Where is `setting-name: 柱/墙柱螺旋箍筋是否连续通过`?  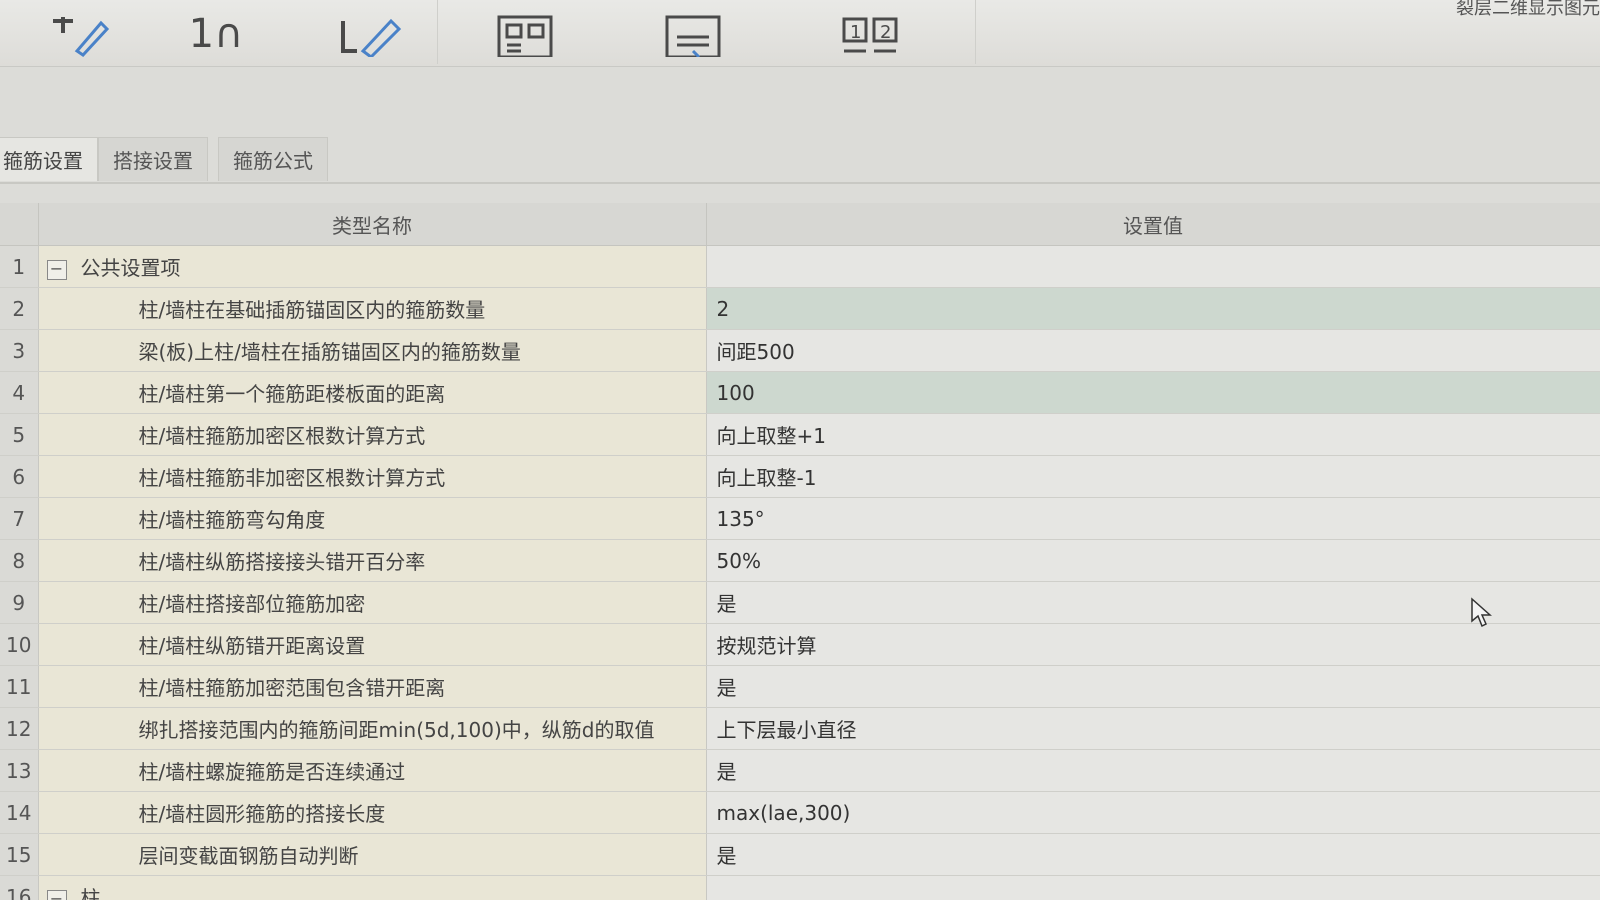
setting-name: 柱/墙柱螺旋箍筋是否连续通过 is located at coordinates (272, 772).